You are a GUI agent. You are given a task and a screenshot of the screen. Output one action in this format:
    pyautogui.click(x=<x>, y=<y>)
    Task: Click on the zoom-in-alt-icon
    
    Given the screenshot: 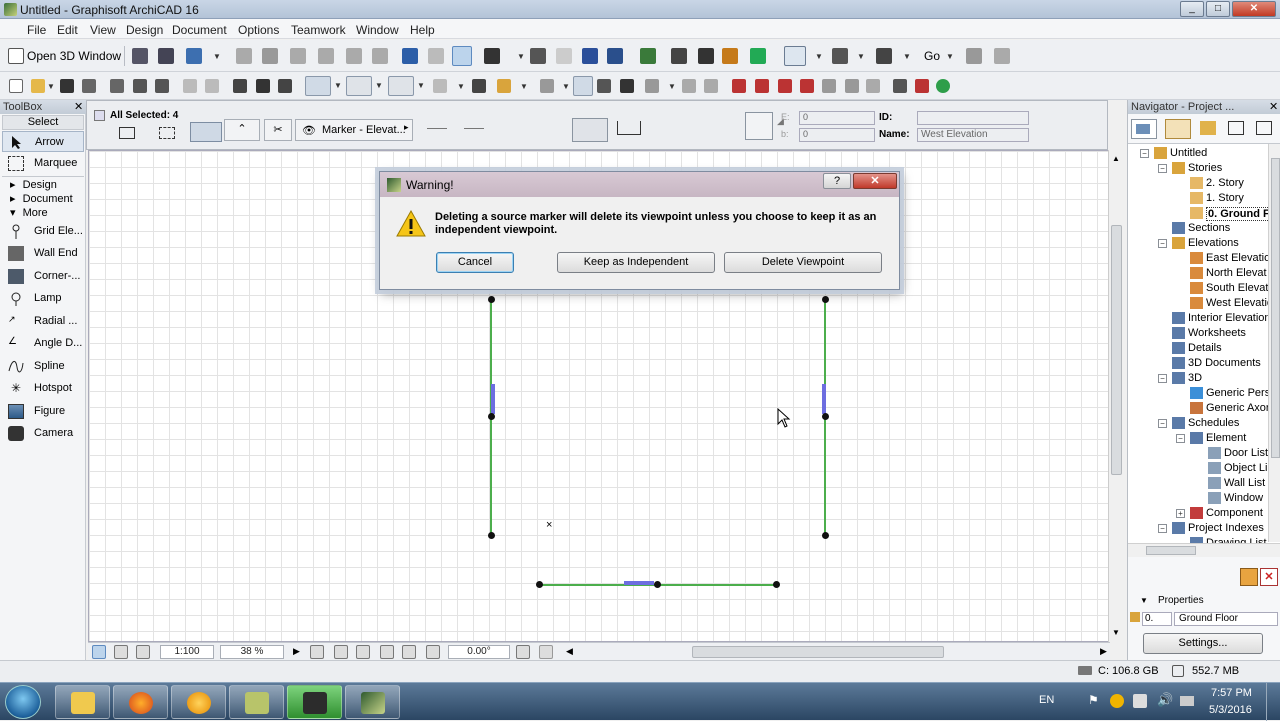 What is the action you would take?
    pyautogui.click(x=341, y=652)
    